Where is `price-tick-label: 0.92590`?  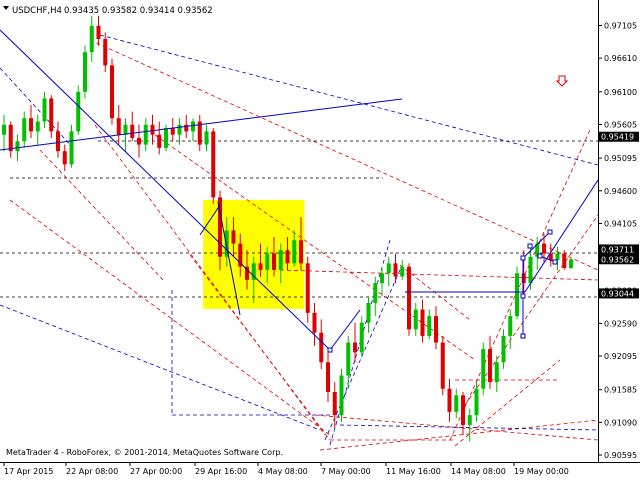
price-tick-label: 0.92590 is located at coordinates (620, 323).